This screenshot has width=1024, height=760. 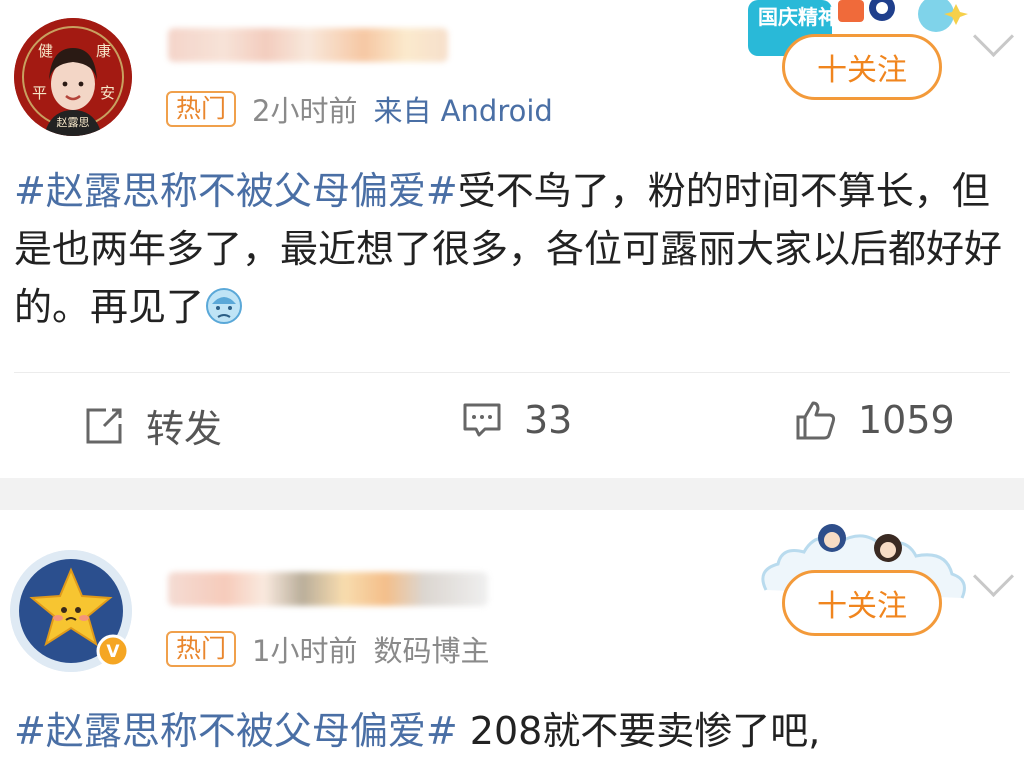 What do you see at coordinates (103, 51) in the screenshot?
I see `avatar-char-2: 康` at bounding box center [103, 51].